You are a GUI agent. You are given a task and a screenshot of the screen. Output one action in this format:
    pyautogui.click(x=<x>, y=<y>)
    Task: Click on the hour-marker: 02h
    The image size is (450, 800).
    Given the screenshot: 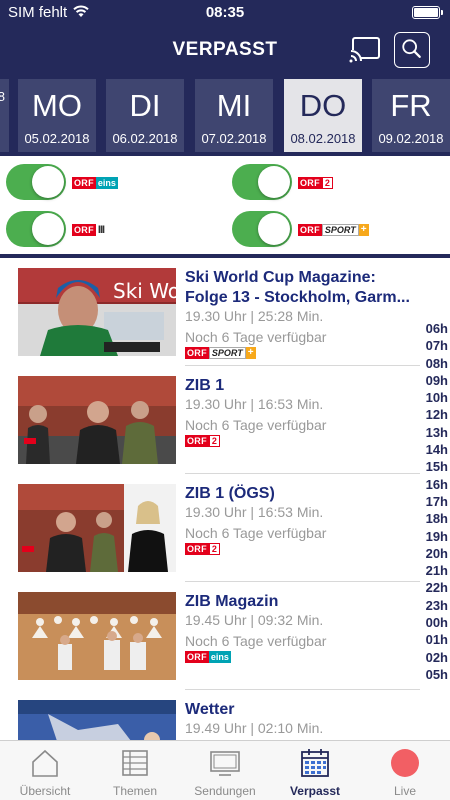 What is the action you would take?
    pyautogui.click(x=433, y=657)
    